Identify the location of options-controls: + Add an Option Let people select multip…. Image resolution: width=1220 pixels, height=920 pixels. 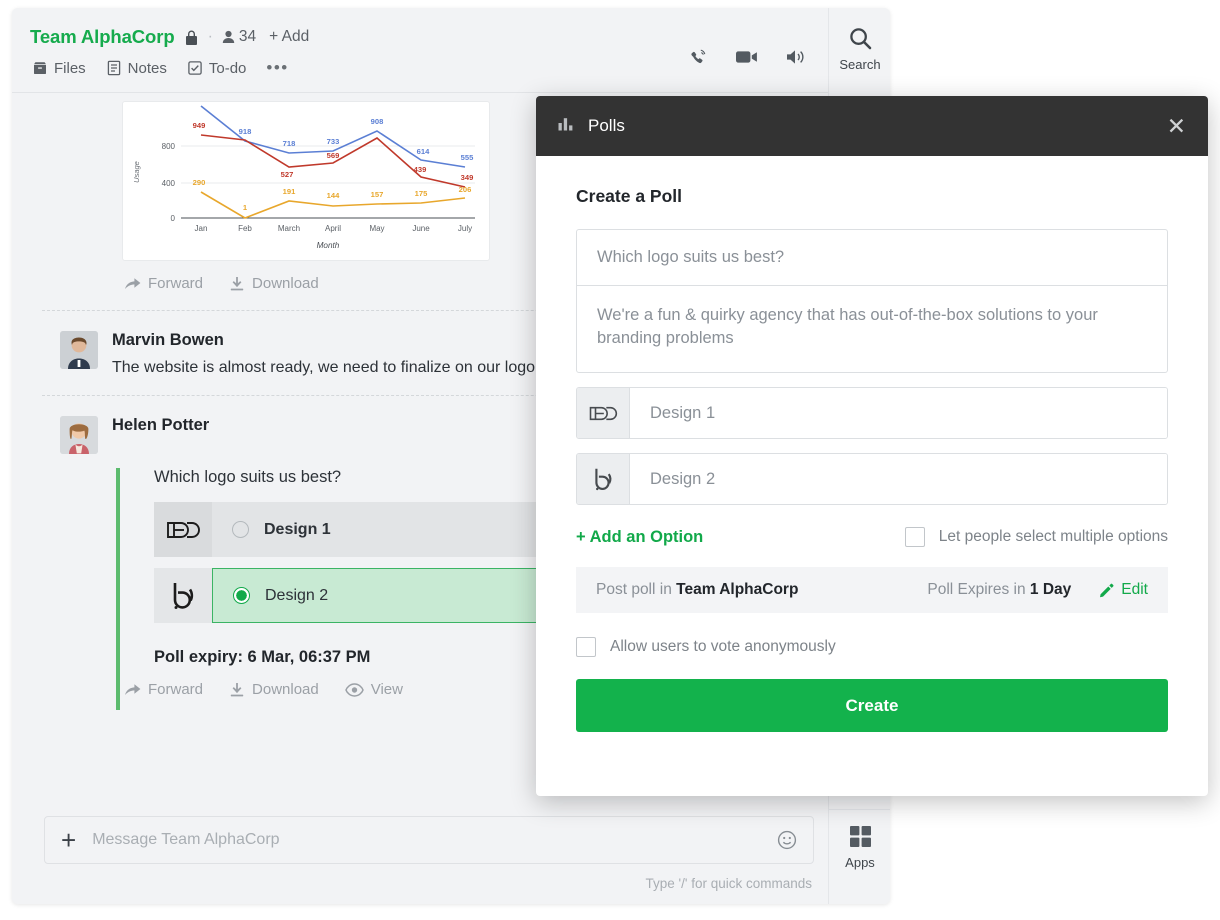
(872, 537).